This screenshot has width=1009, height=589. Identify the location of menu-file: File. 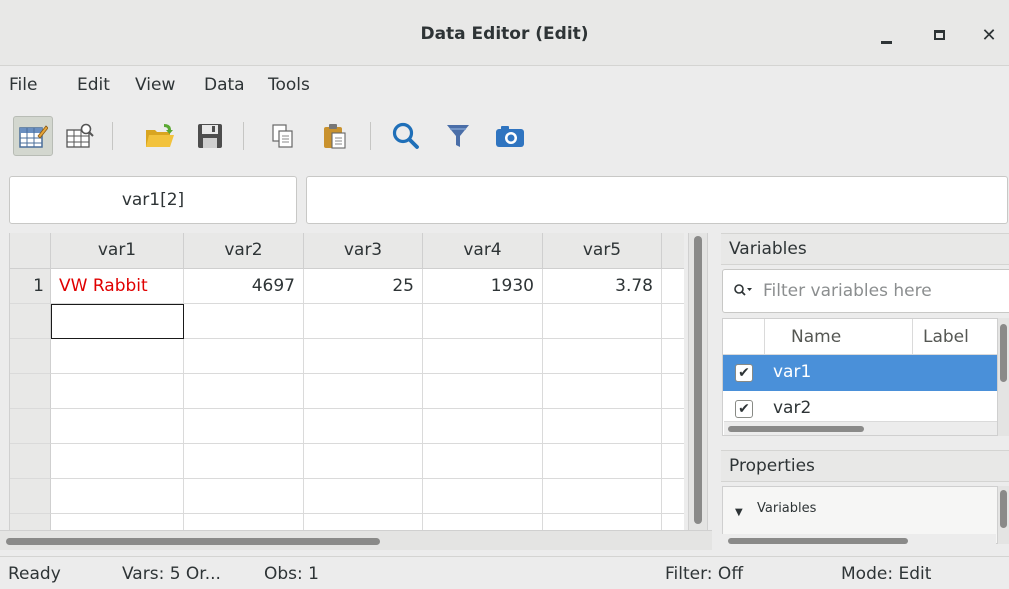
(23, 85).